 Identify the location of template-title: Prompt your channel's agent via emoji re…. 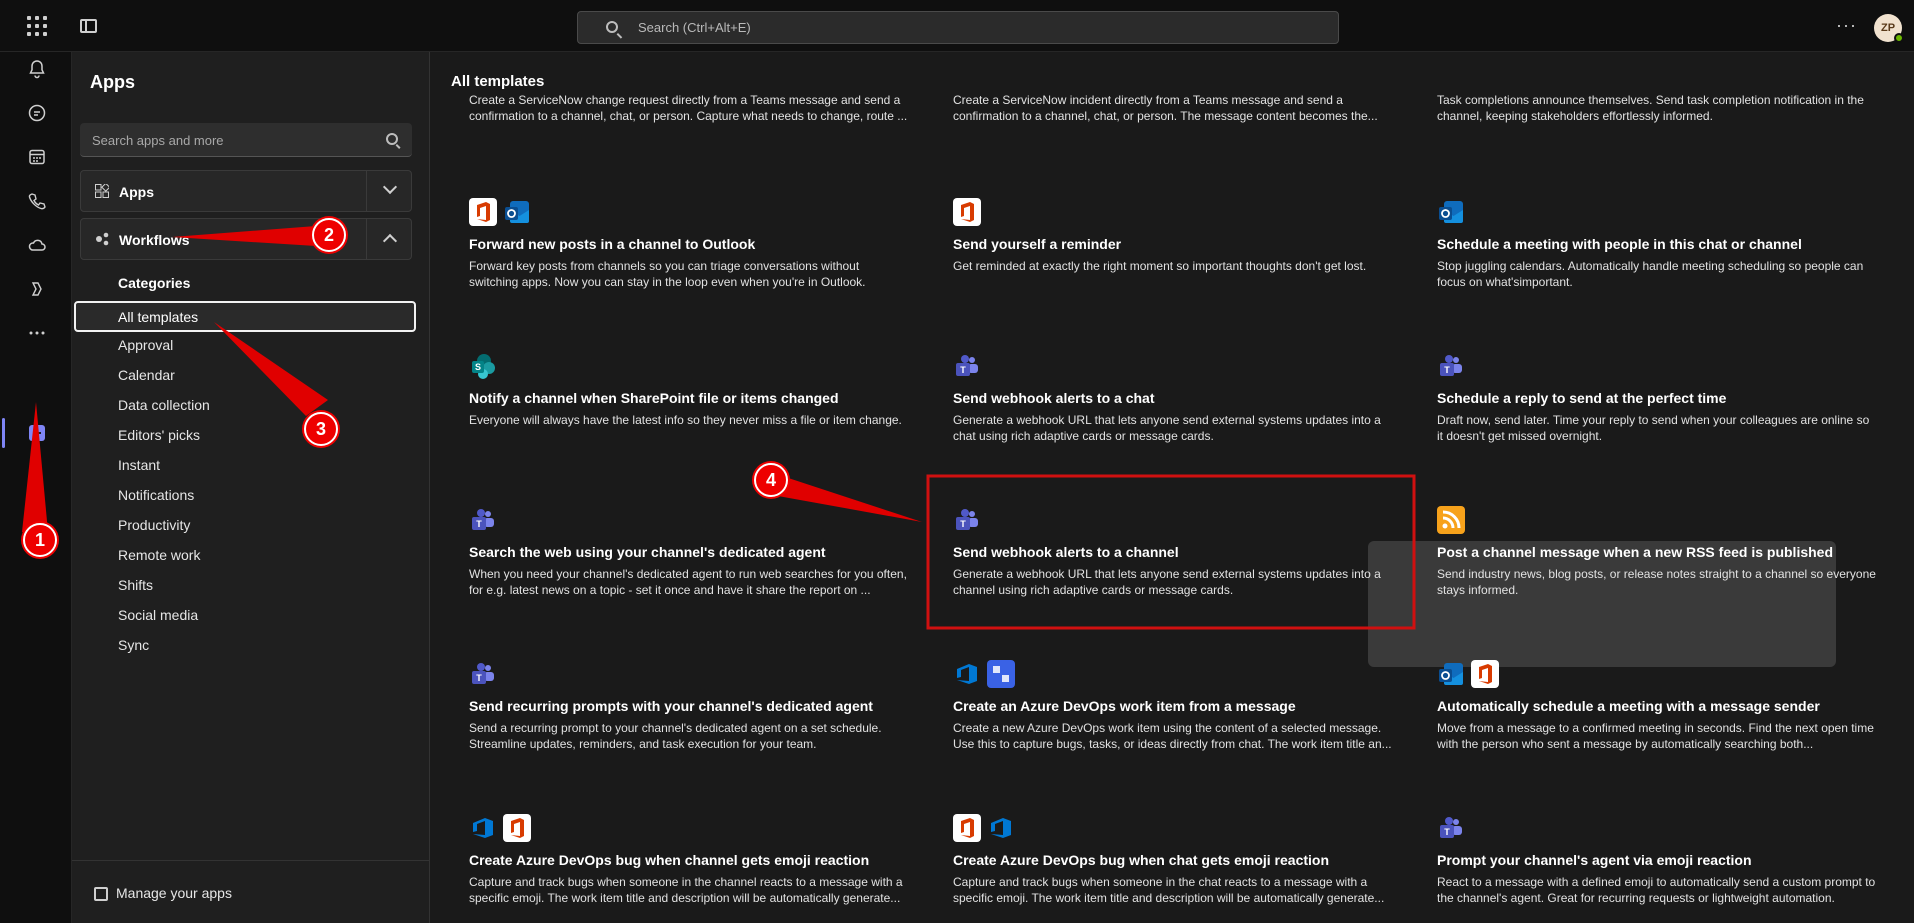
(1594, 860).